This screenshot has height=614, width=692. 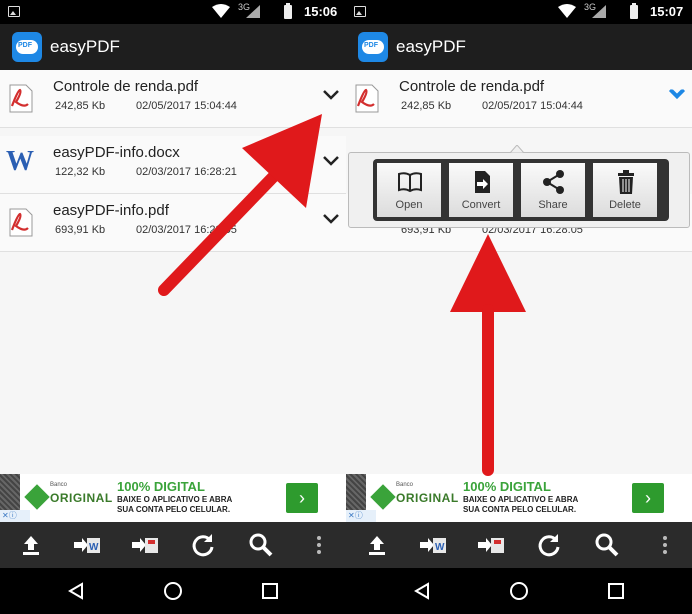 What do you see at coordinates (80, 172) in the screenshot?
I see `file-size: 122,32 Kb` at bounding box center [80, 172].